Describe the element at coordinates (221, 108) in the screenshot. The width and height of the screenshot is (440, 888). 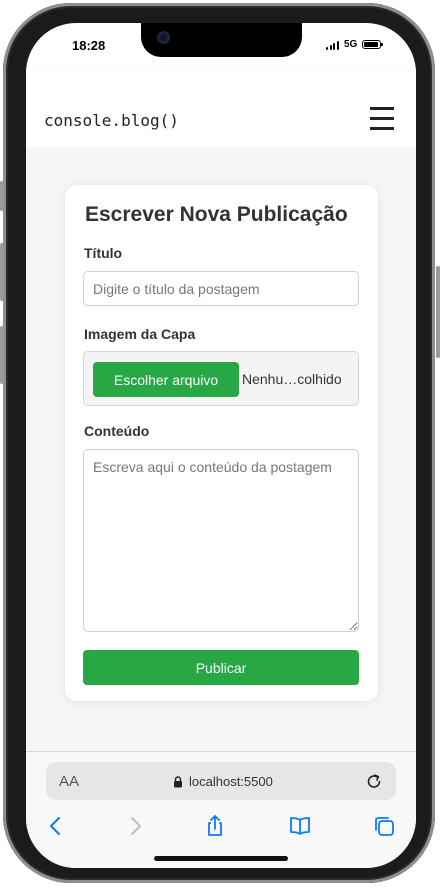
I see `site-navbar: console.blog()` at that location.